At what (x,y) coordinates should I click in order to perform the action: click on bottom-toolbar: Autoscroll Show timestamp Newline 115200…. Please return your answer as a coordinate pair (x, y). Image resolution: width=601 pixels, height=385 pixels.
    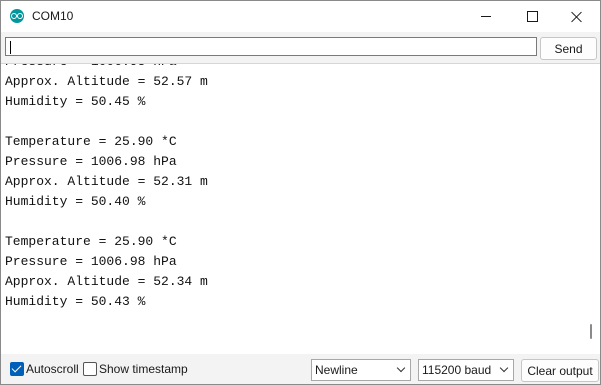
    Looking at the image, I should click on (300, 369).